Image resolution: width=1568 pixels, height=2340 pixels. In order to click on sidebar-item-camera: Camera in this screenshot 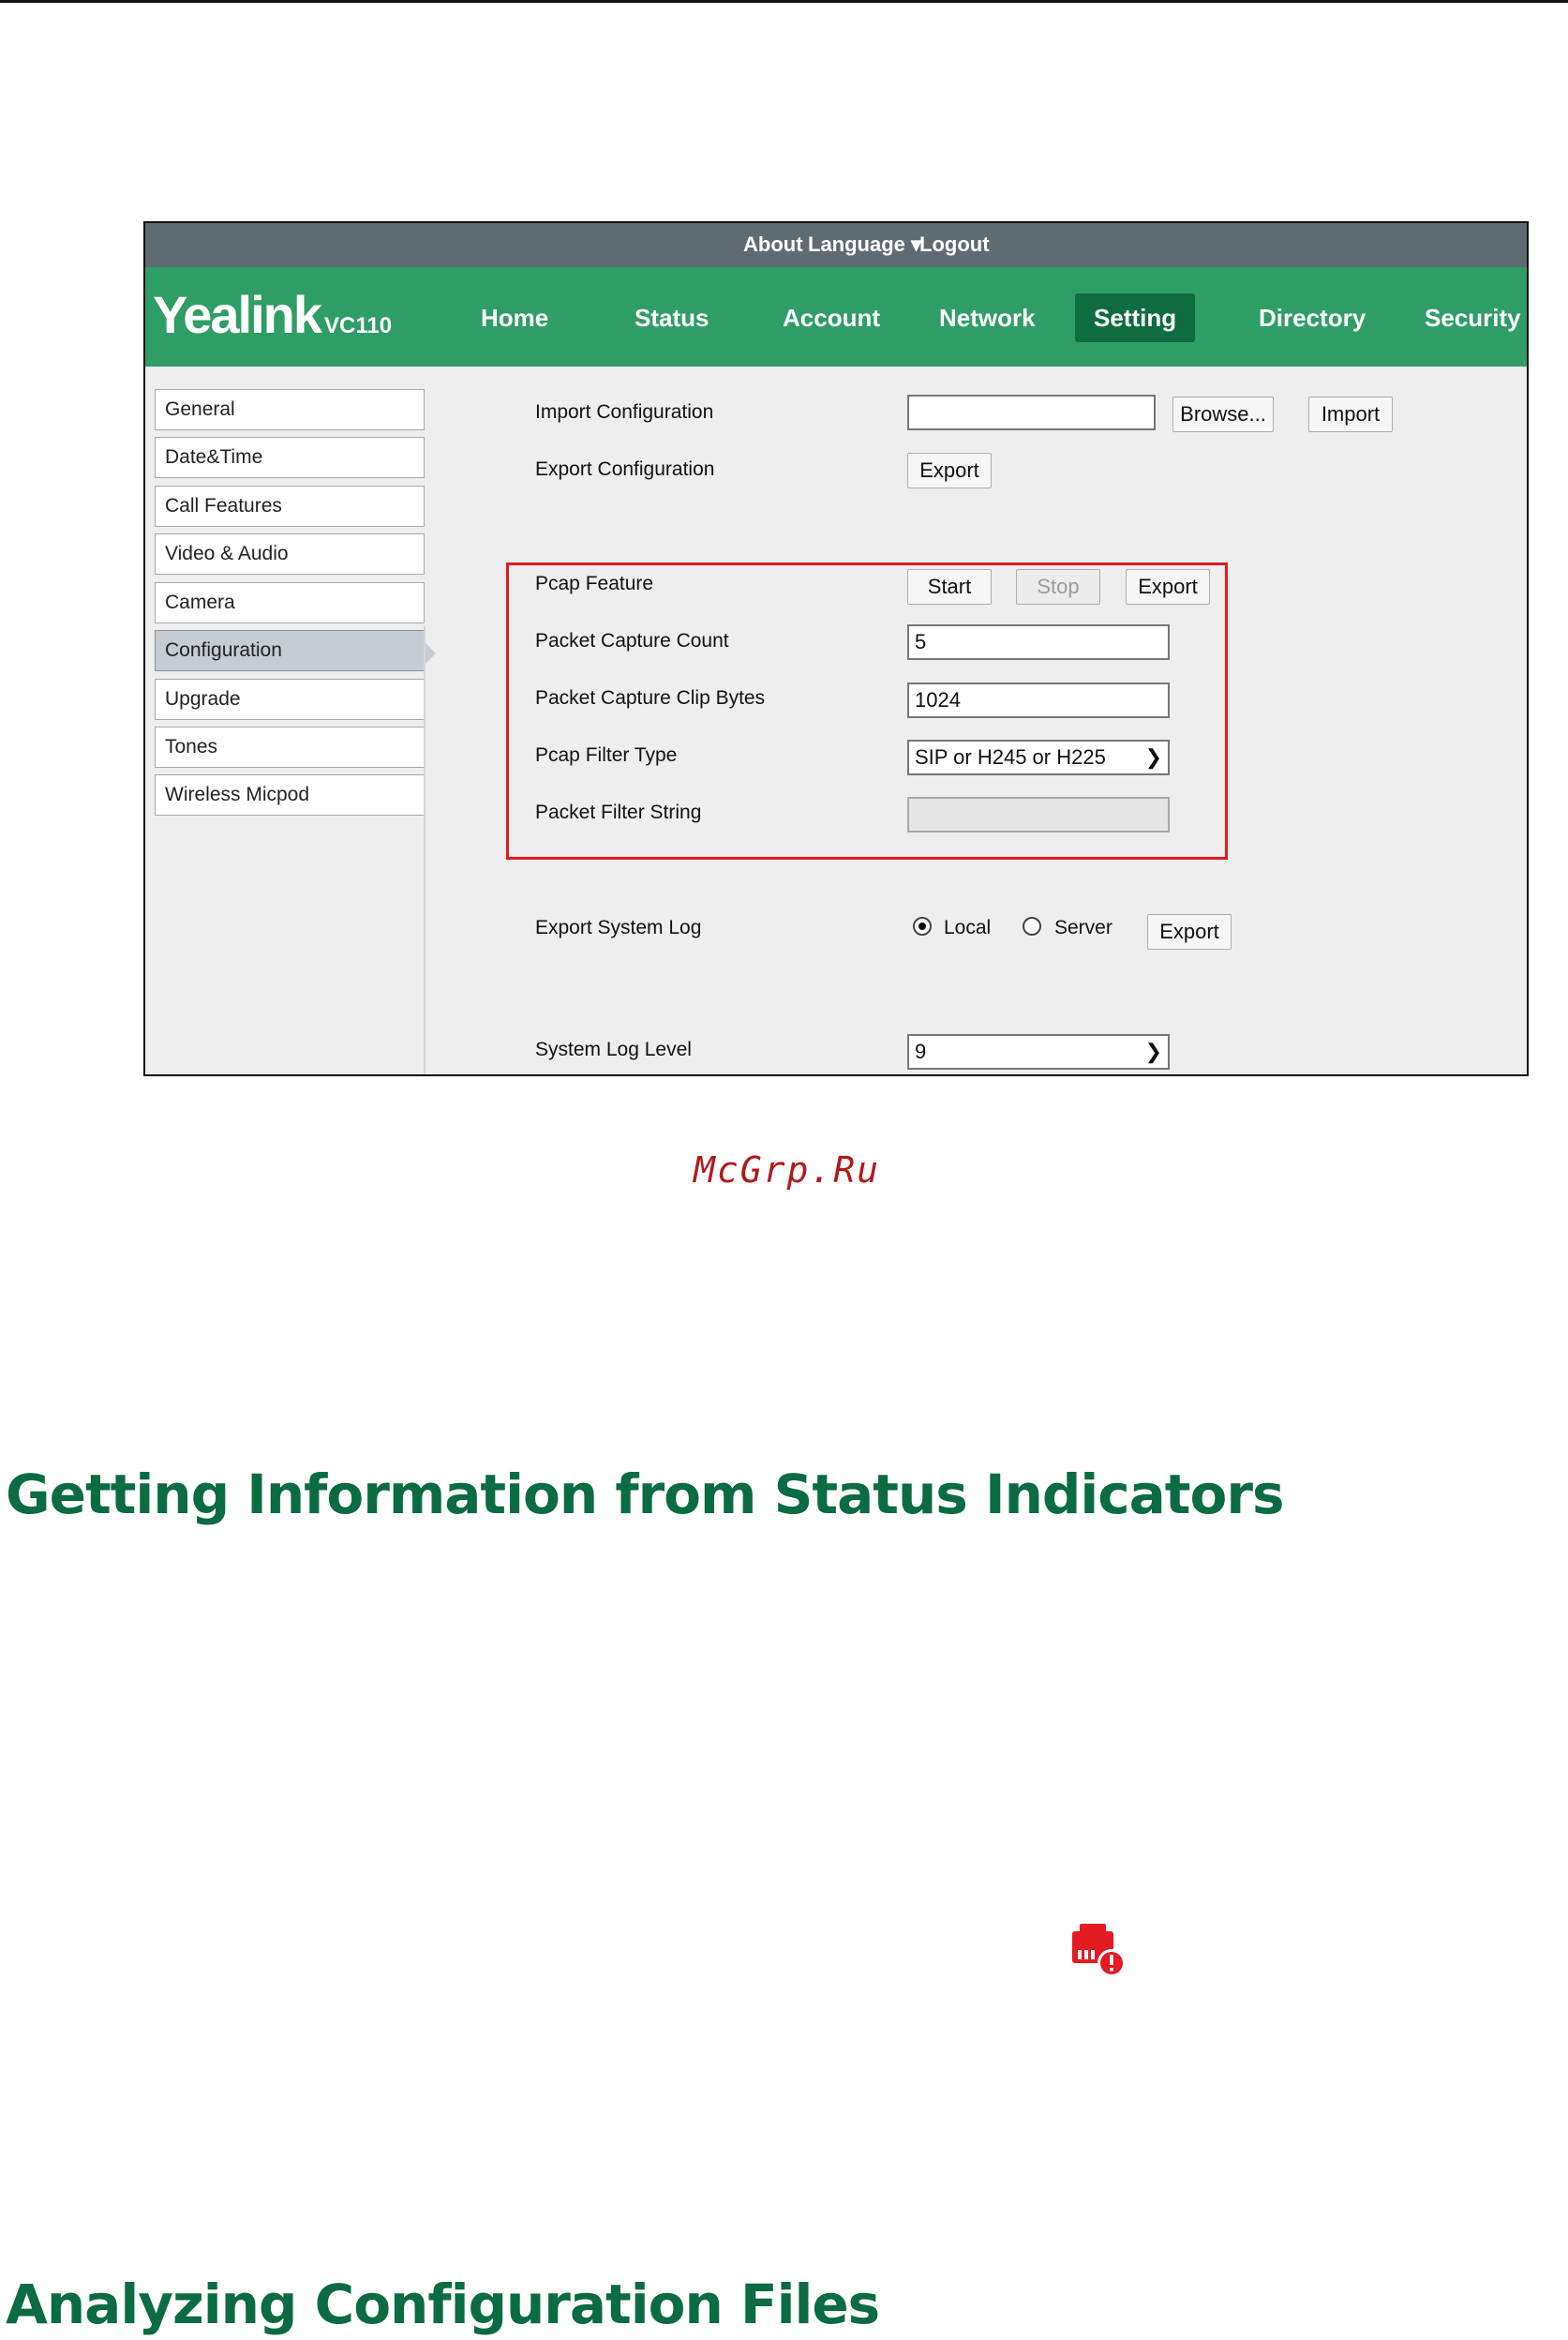, I will do `click(290, 602)`.